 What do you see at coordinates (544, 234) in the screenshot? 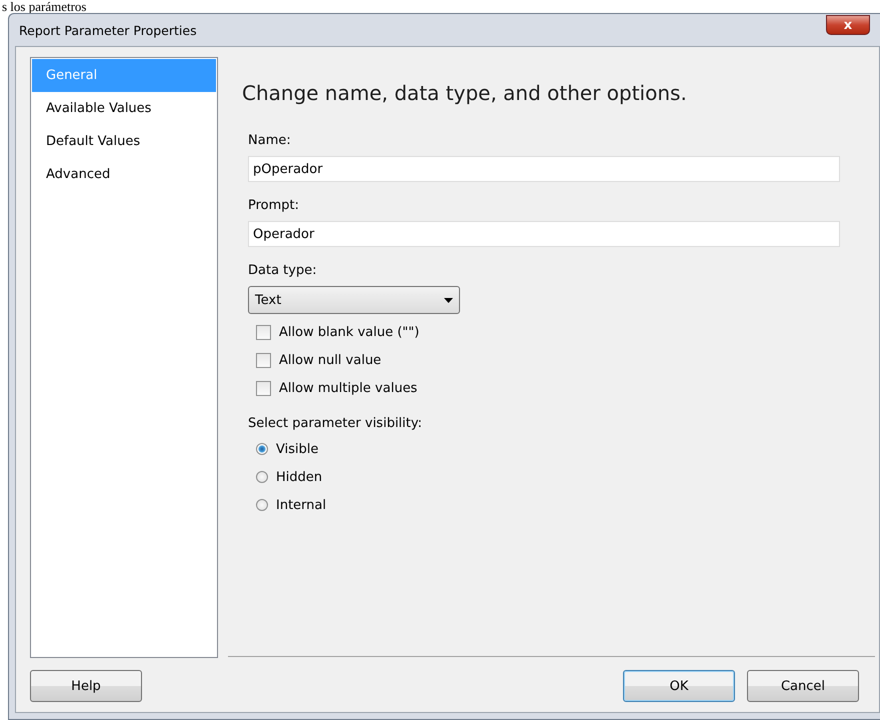
I see `text-input-field: Operador` at bounding box center [544, 234].